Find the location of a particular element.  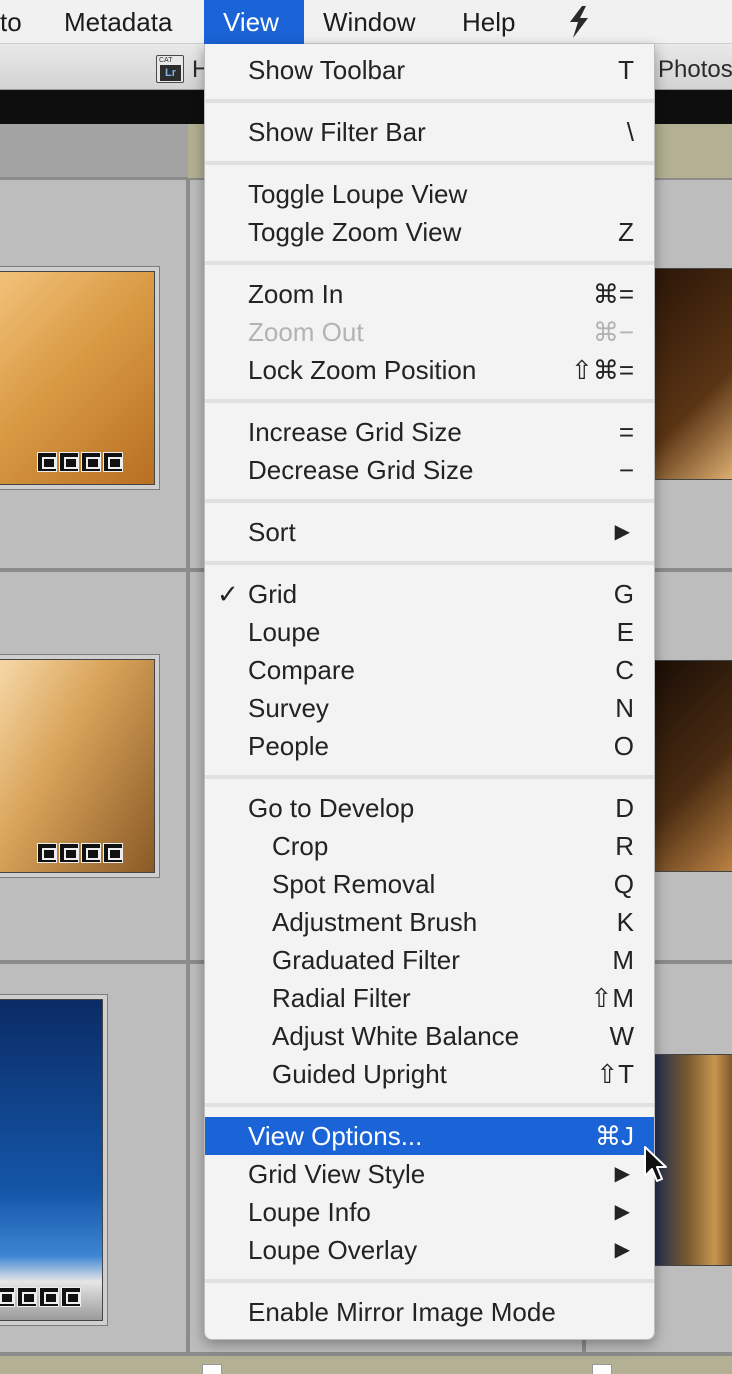

menu-item-toggle-zoom-view: Toggle Zoom View Z is located at coordinates (429, 232).